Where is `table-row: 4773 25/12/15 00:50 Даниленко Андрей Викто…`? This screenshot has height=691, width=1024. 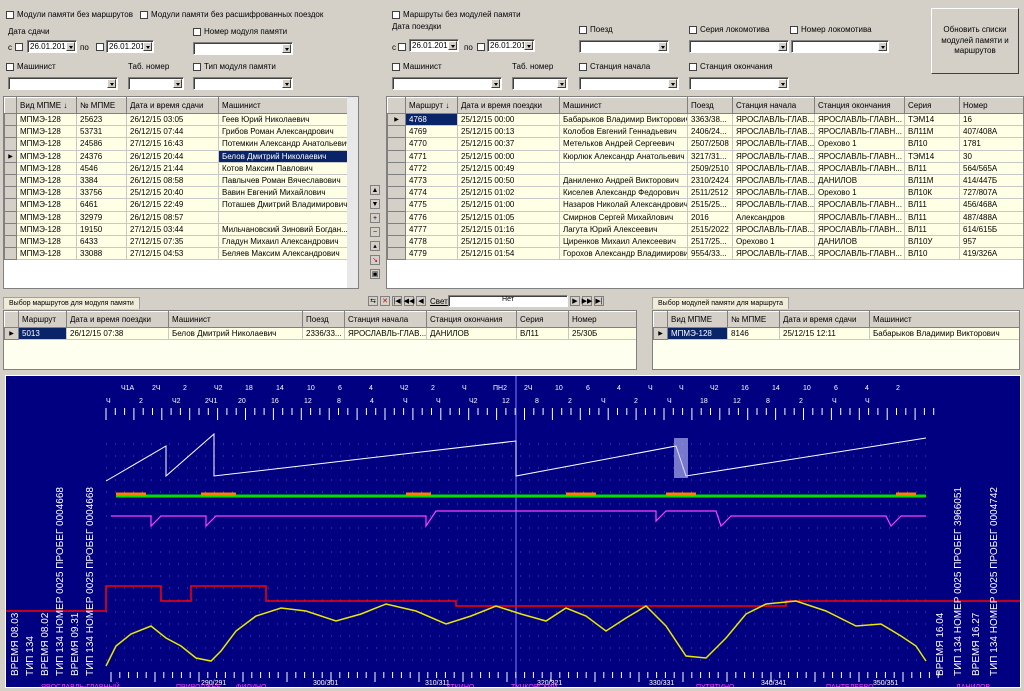 table-row: 4773 25/12/15 00:50 Даниленко Андрей Викто… is located at coordinates (705, 180).